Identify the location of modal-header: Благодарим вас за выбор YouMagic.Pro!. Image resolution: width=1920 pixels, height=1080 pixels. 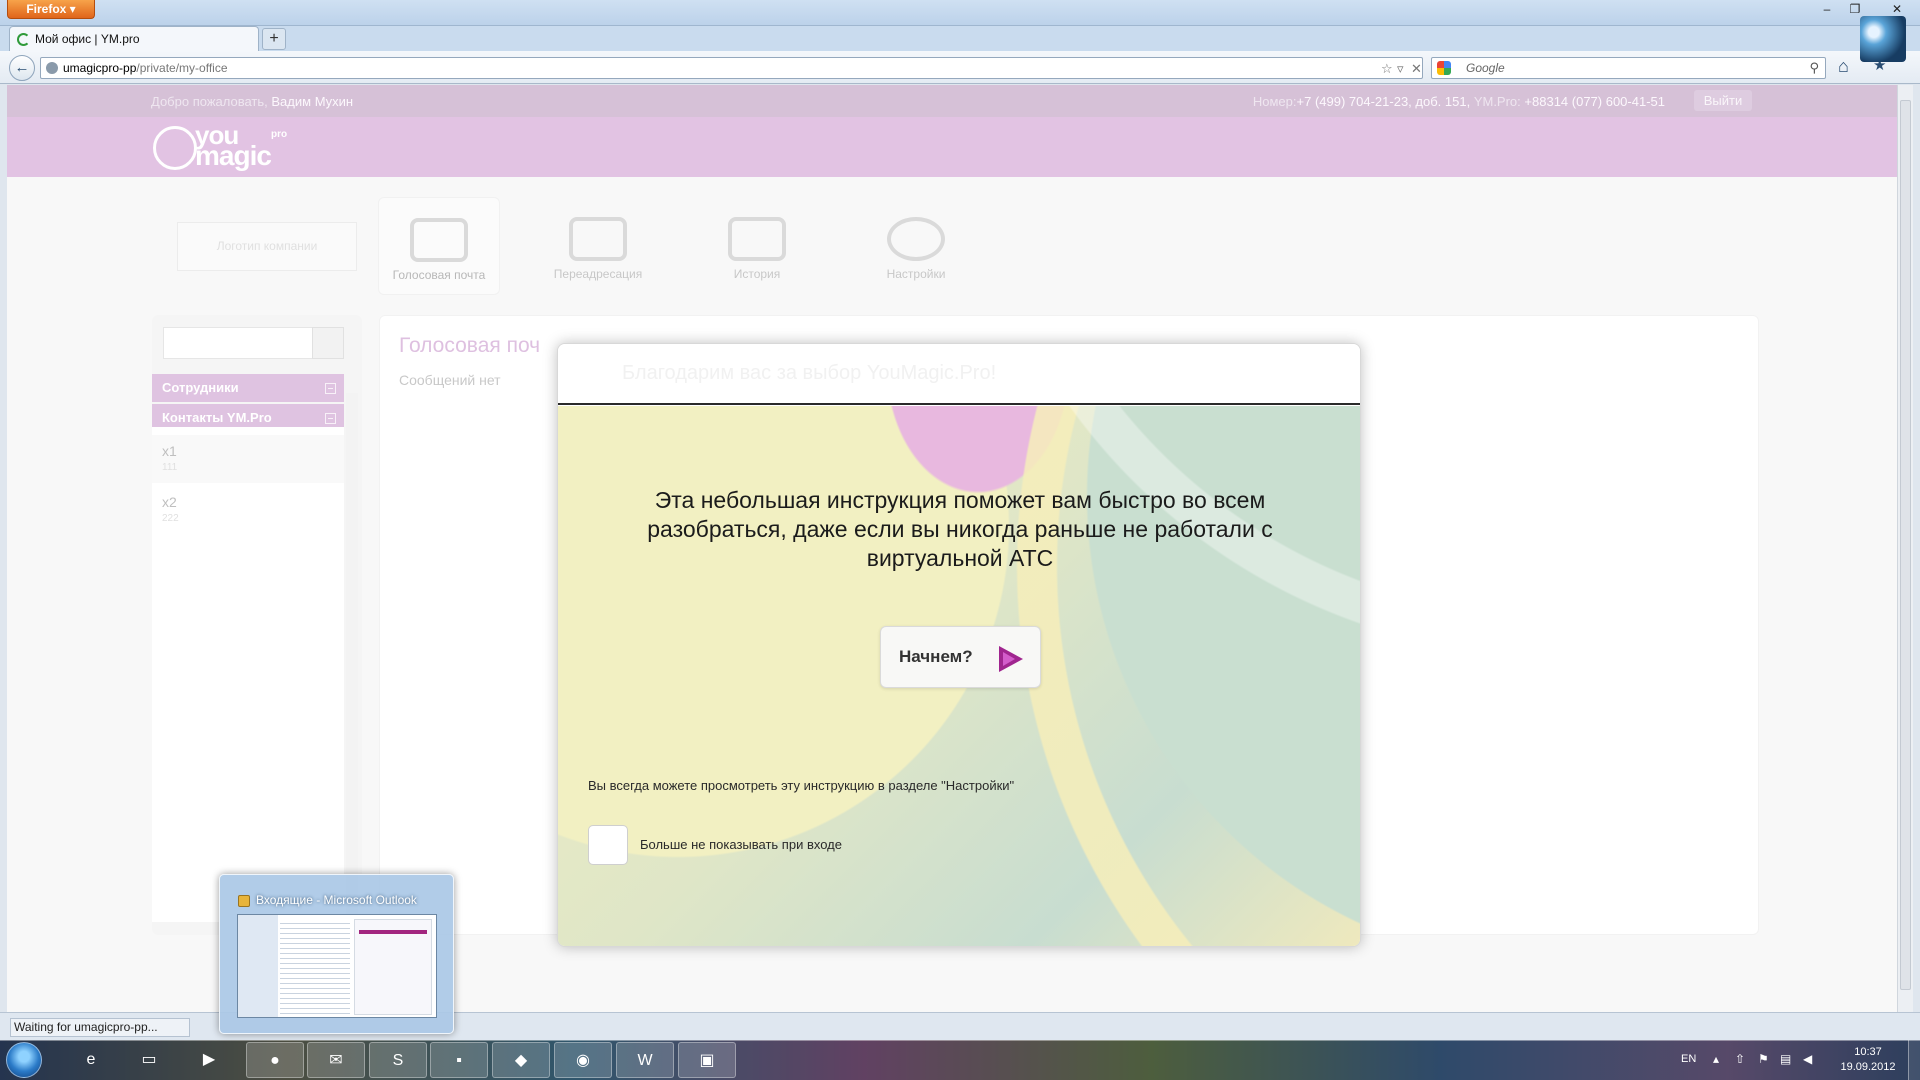
(959, 374).